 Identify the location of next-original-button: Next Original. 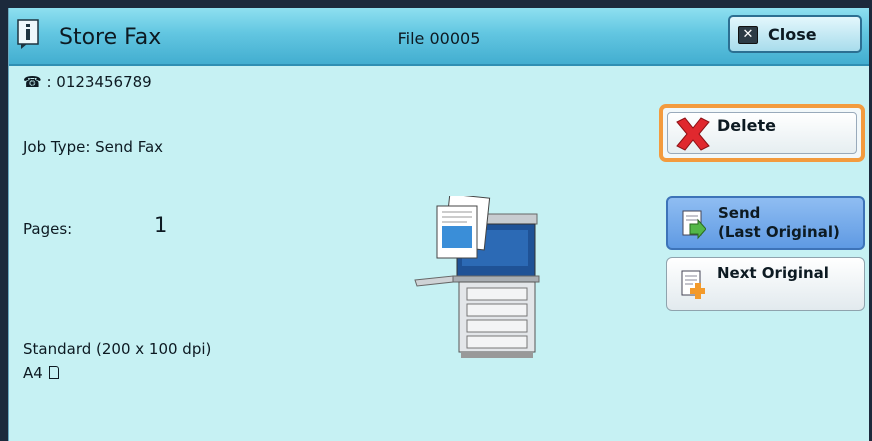
(765, 284).